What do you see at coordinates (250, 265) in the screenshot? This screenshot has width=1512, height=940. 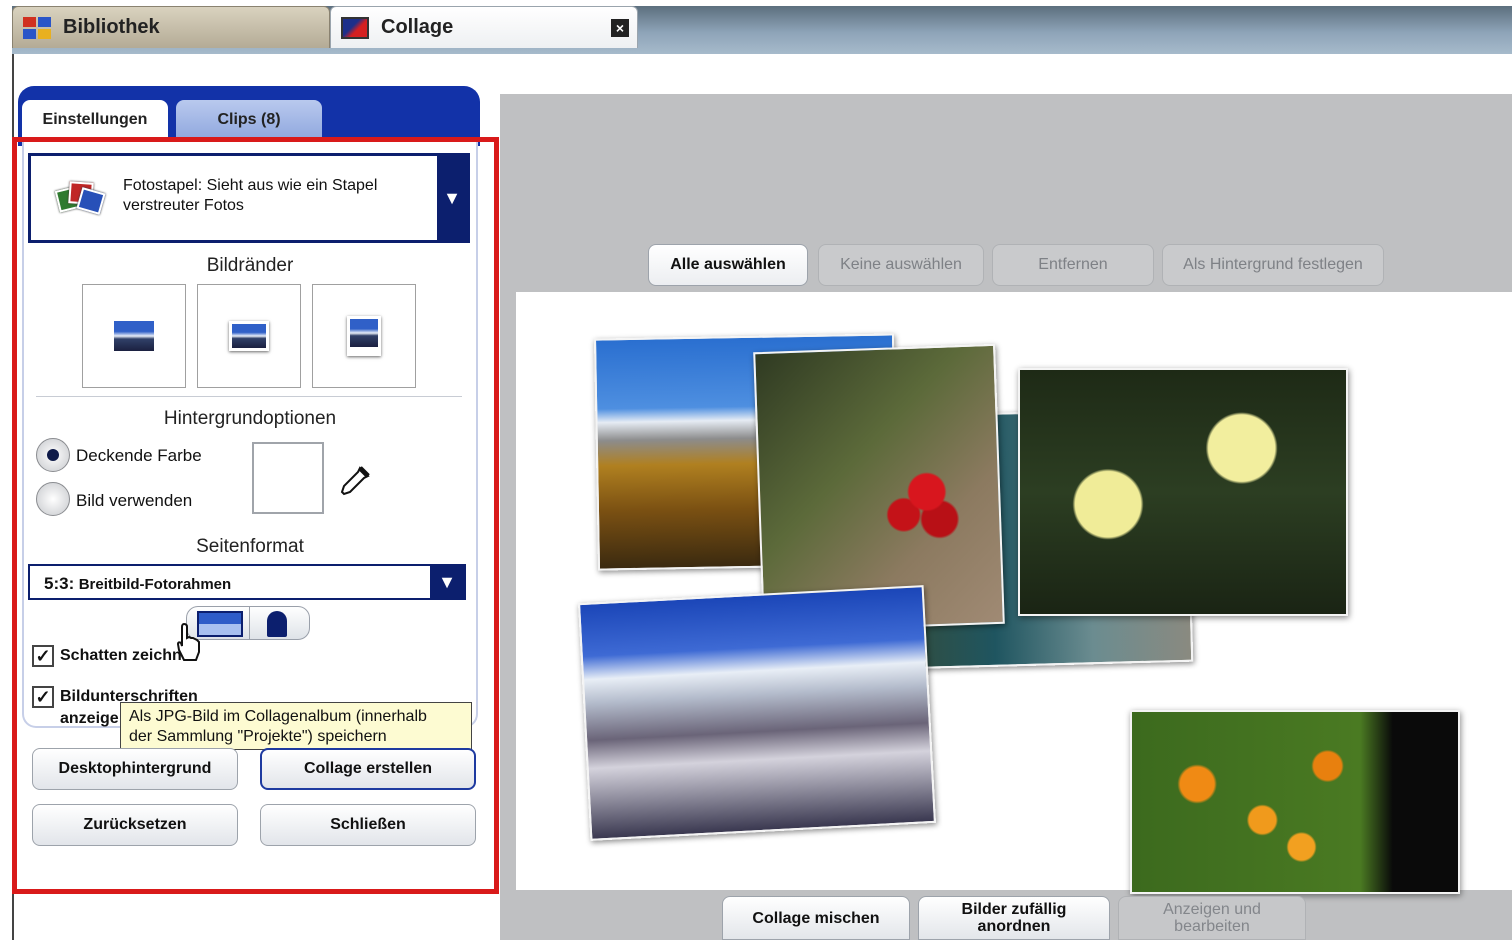 I see `frames-title: Bildränder` at bounding box center [250, 265].